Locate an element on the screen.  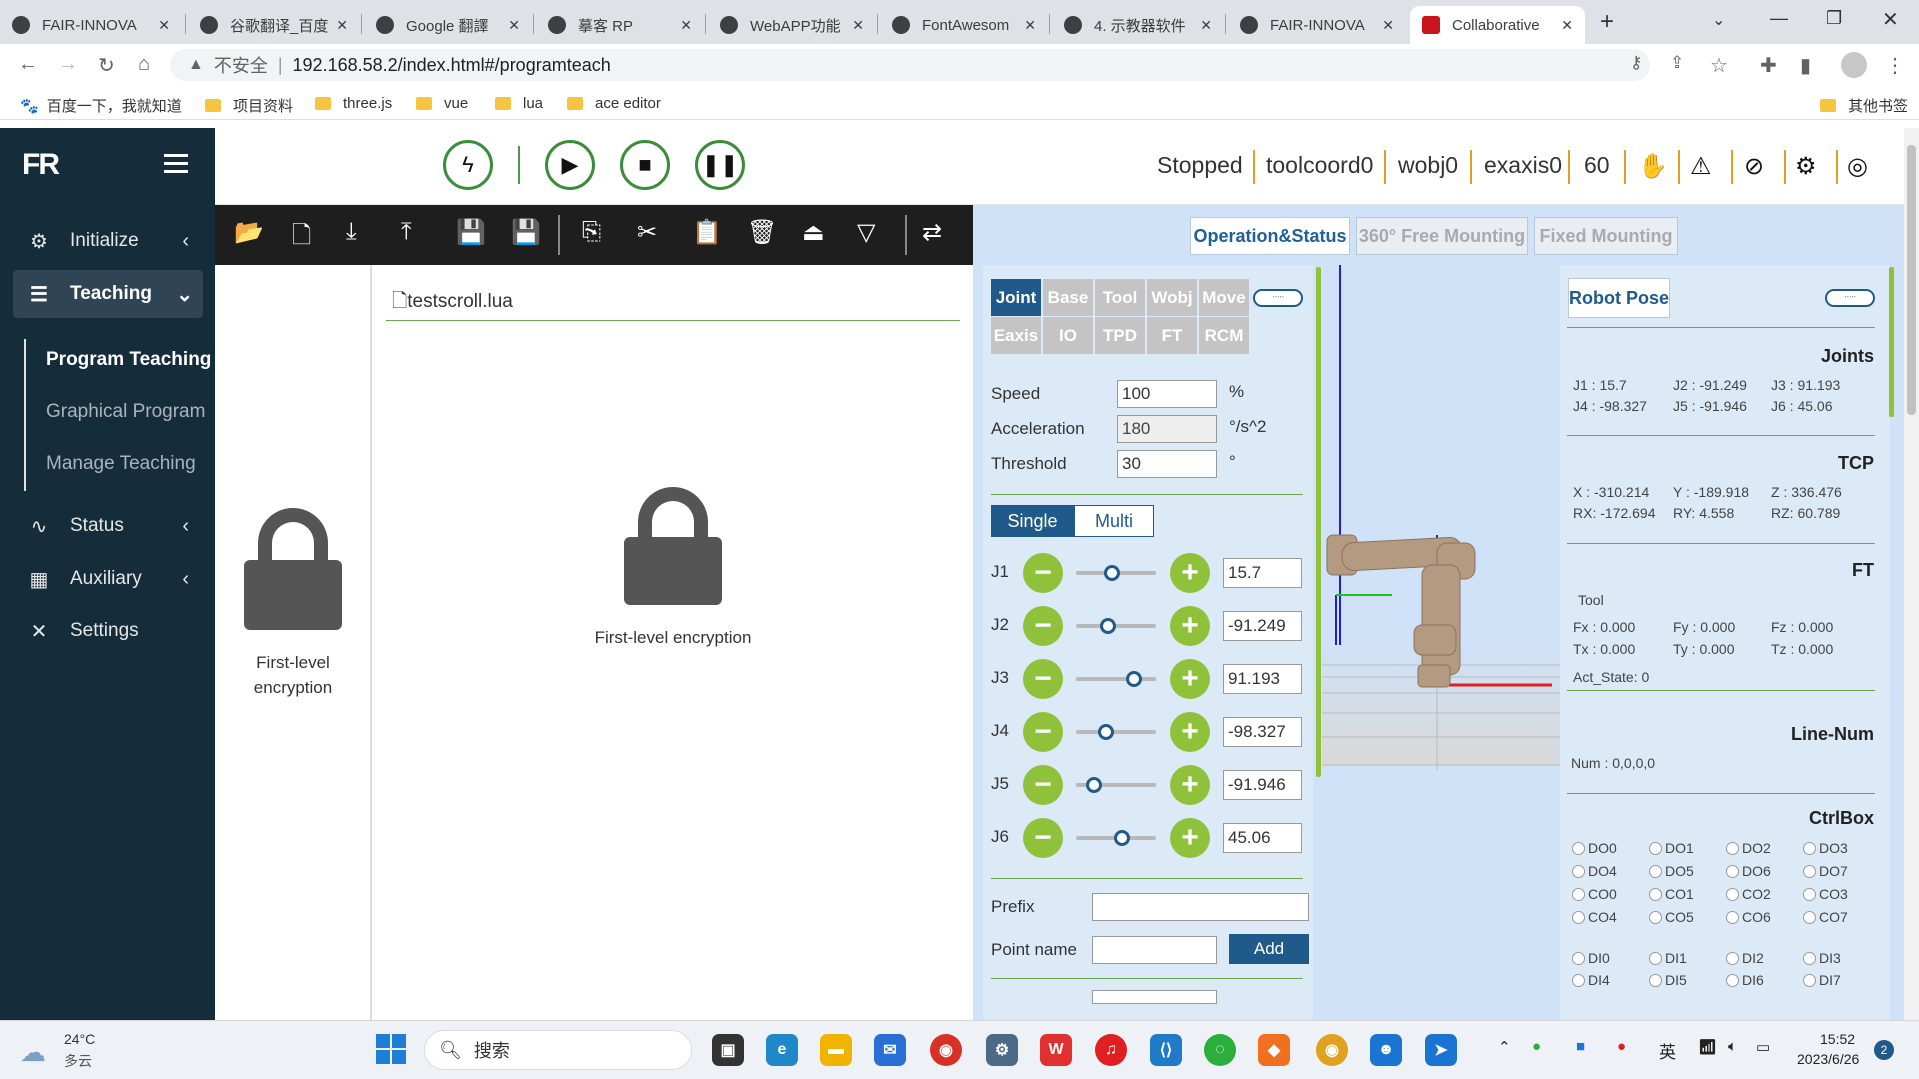
hamburger-menu-icon is located at coordinates (176, 164).